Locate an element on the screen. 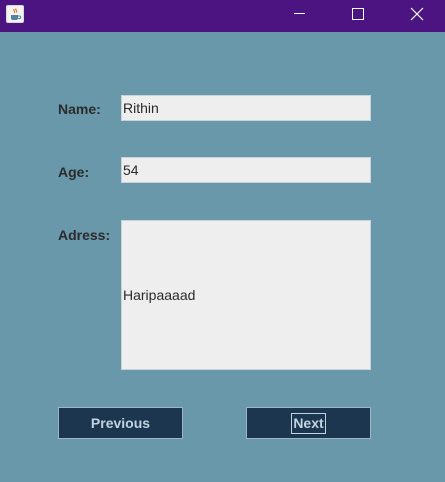  name-label: Name: is located at coordinates (79, 109).